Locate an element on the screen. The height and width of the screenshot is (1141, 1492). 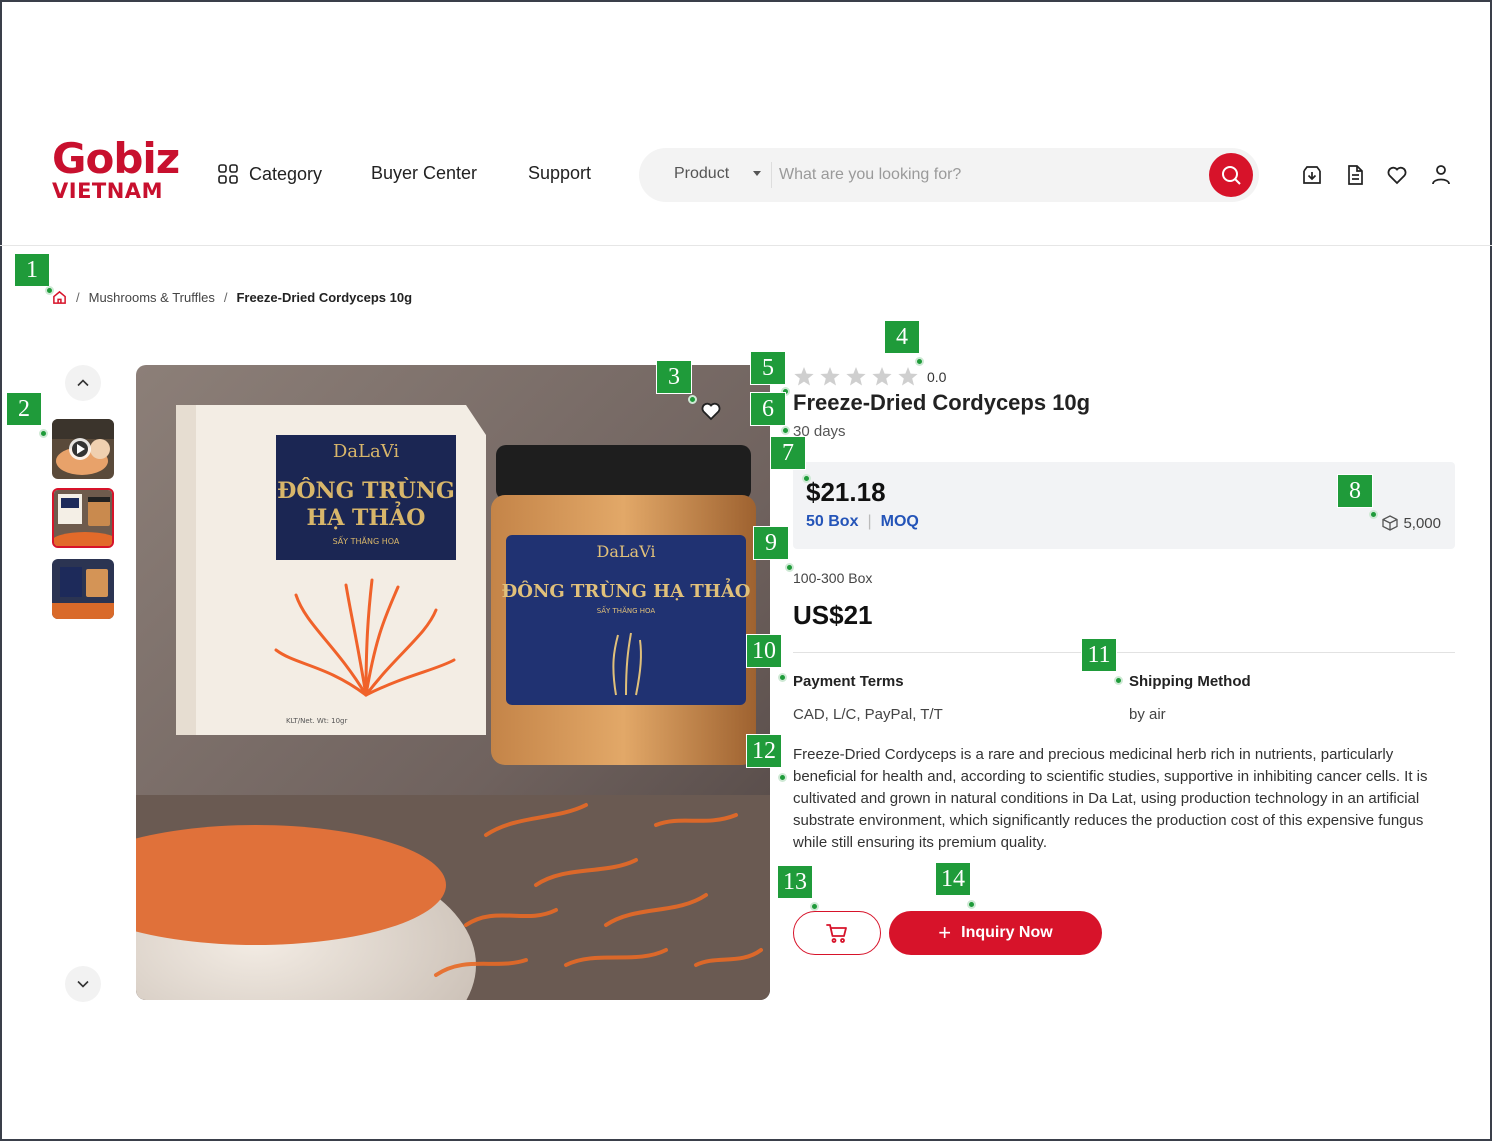
chevron-down-icon is located at coordinates (83, 984).